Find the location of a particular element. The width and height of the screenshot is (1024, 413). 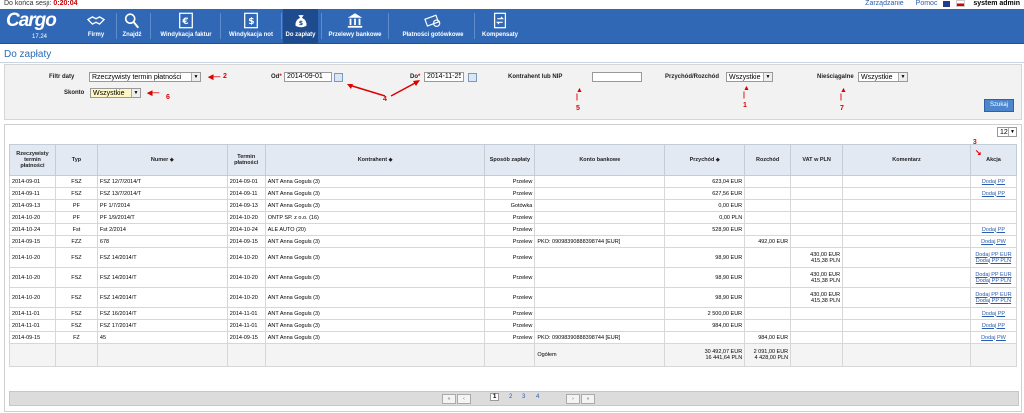

cell-type: FZZ is located at coordinates (76, 241).